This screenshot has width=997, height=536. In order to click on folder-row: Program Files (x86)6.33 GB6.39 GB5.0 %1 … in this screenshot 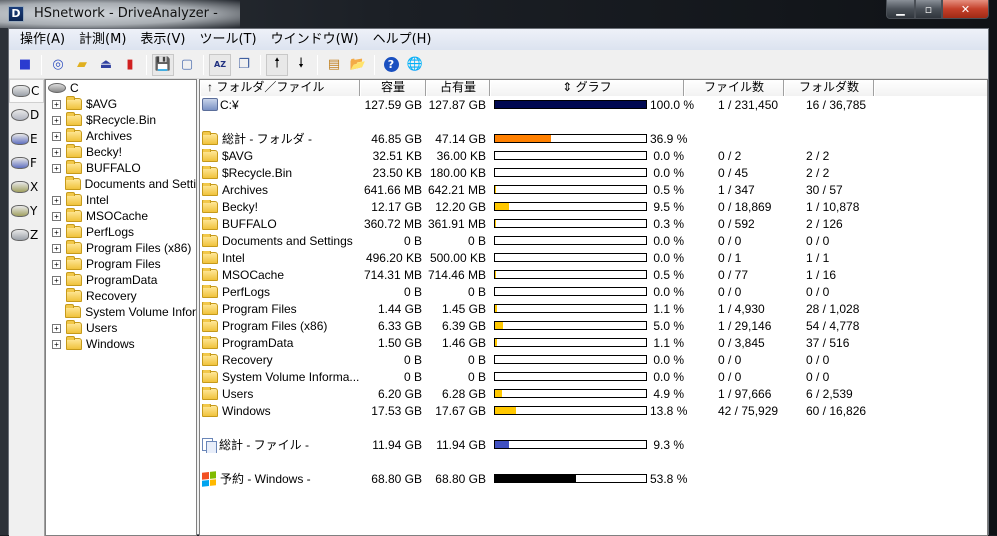, I will do `click(593, 325)`.